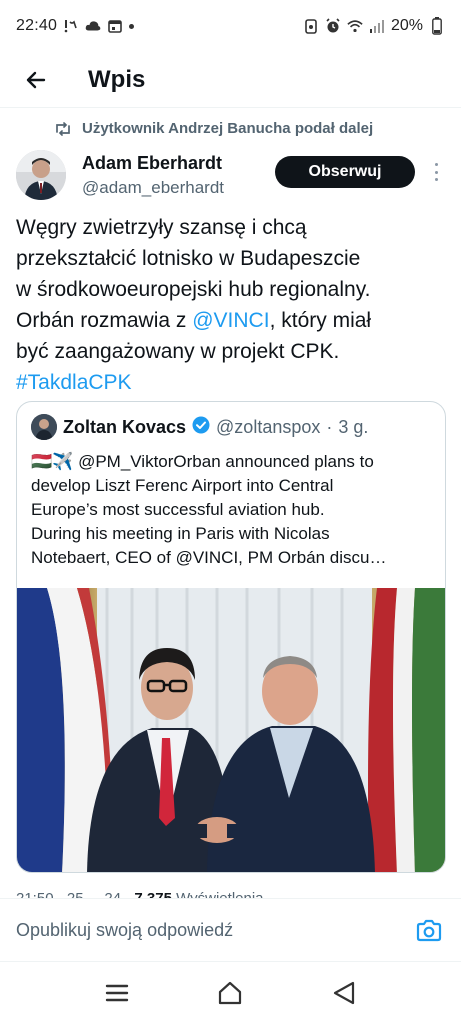  What do you see at coordinates (188, 258) in the screenshot?
I see `tweet-line: przekształcić lotnisko w Budapeszcie` at bounding box center [188, 258].